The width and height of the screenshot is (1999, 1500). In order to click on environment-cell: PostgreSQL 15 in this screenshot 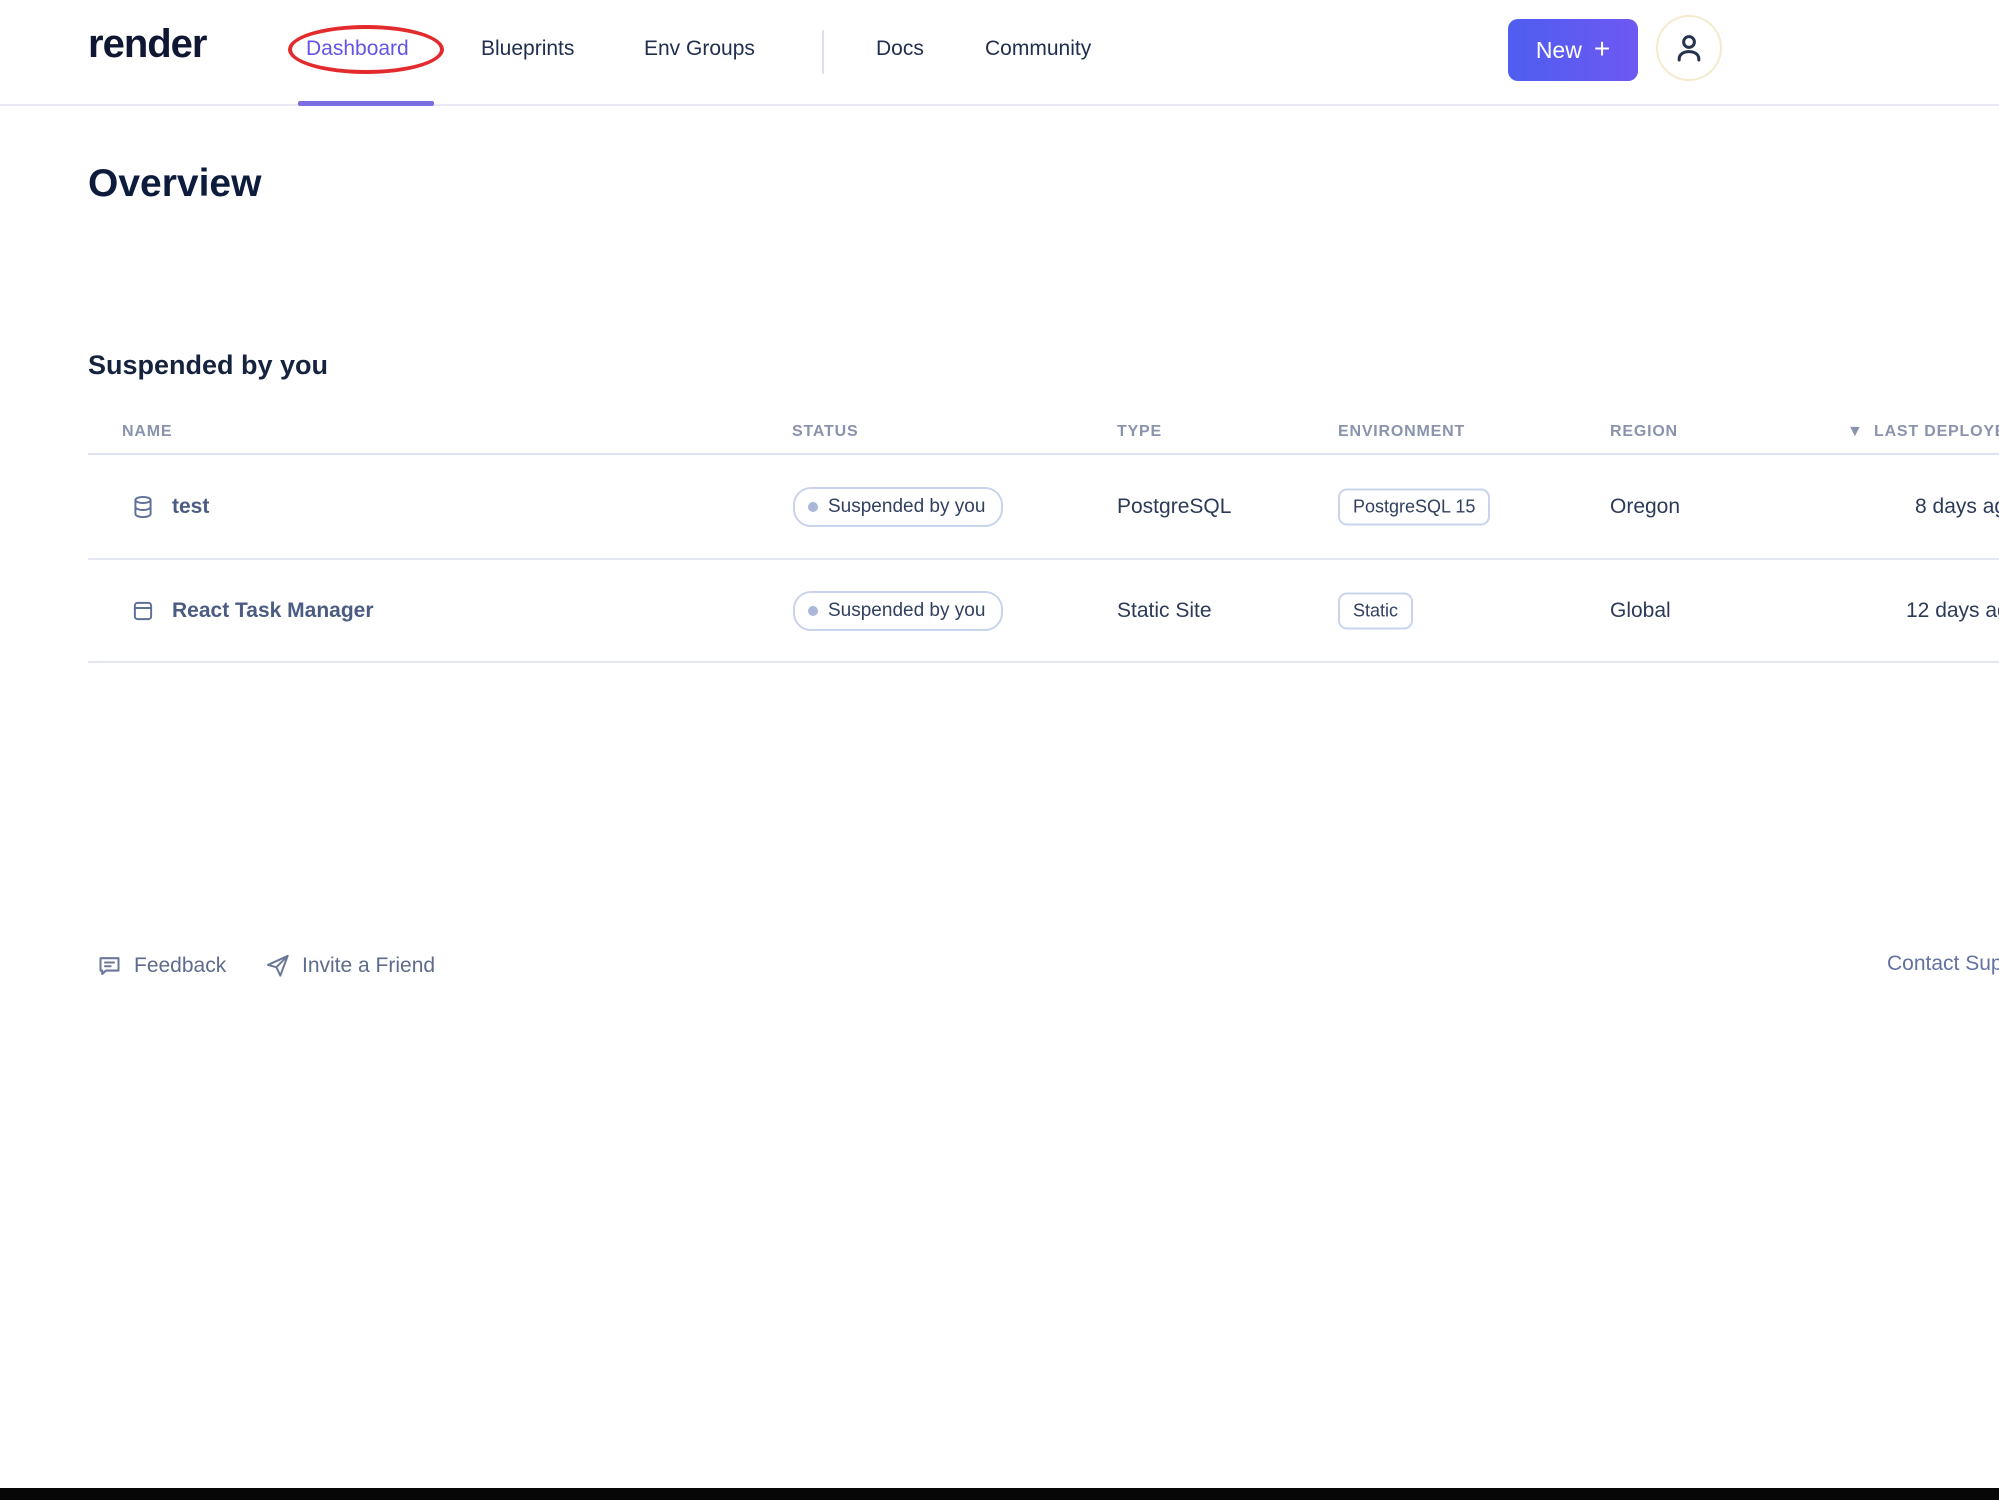, I will do `click(1414, 506)`.